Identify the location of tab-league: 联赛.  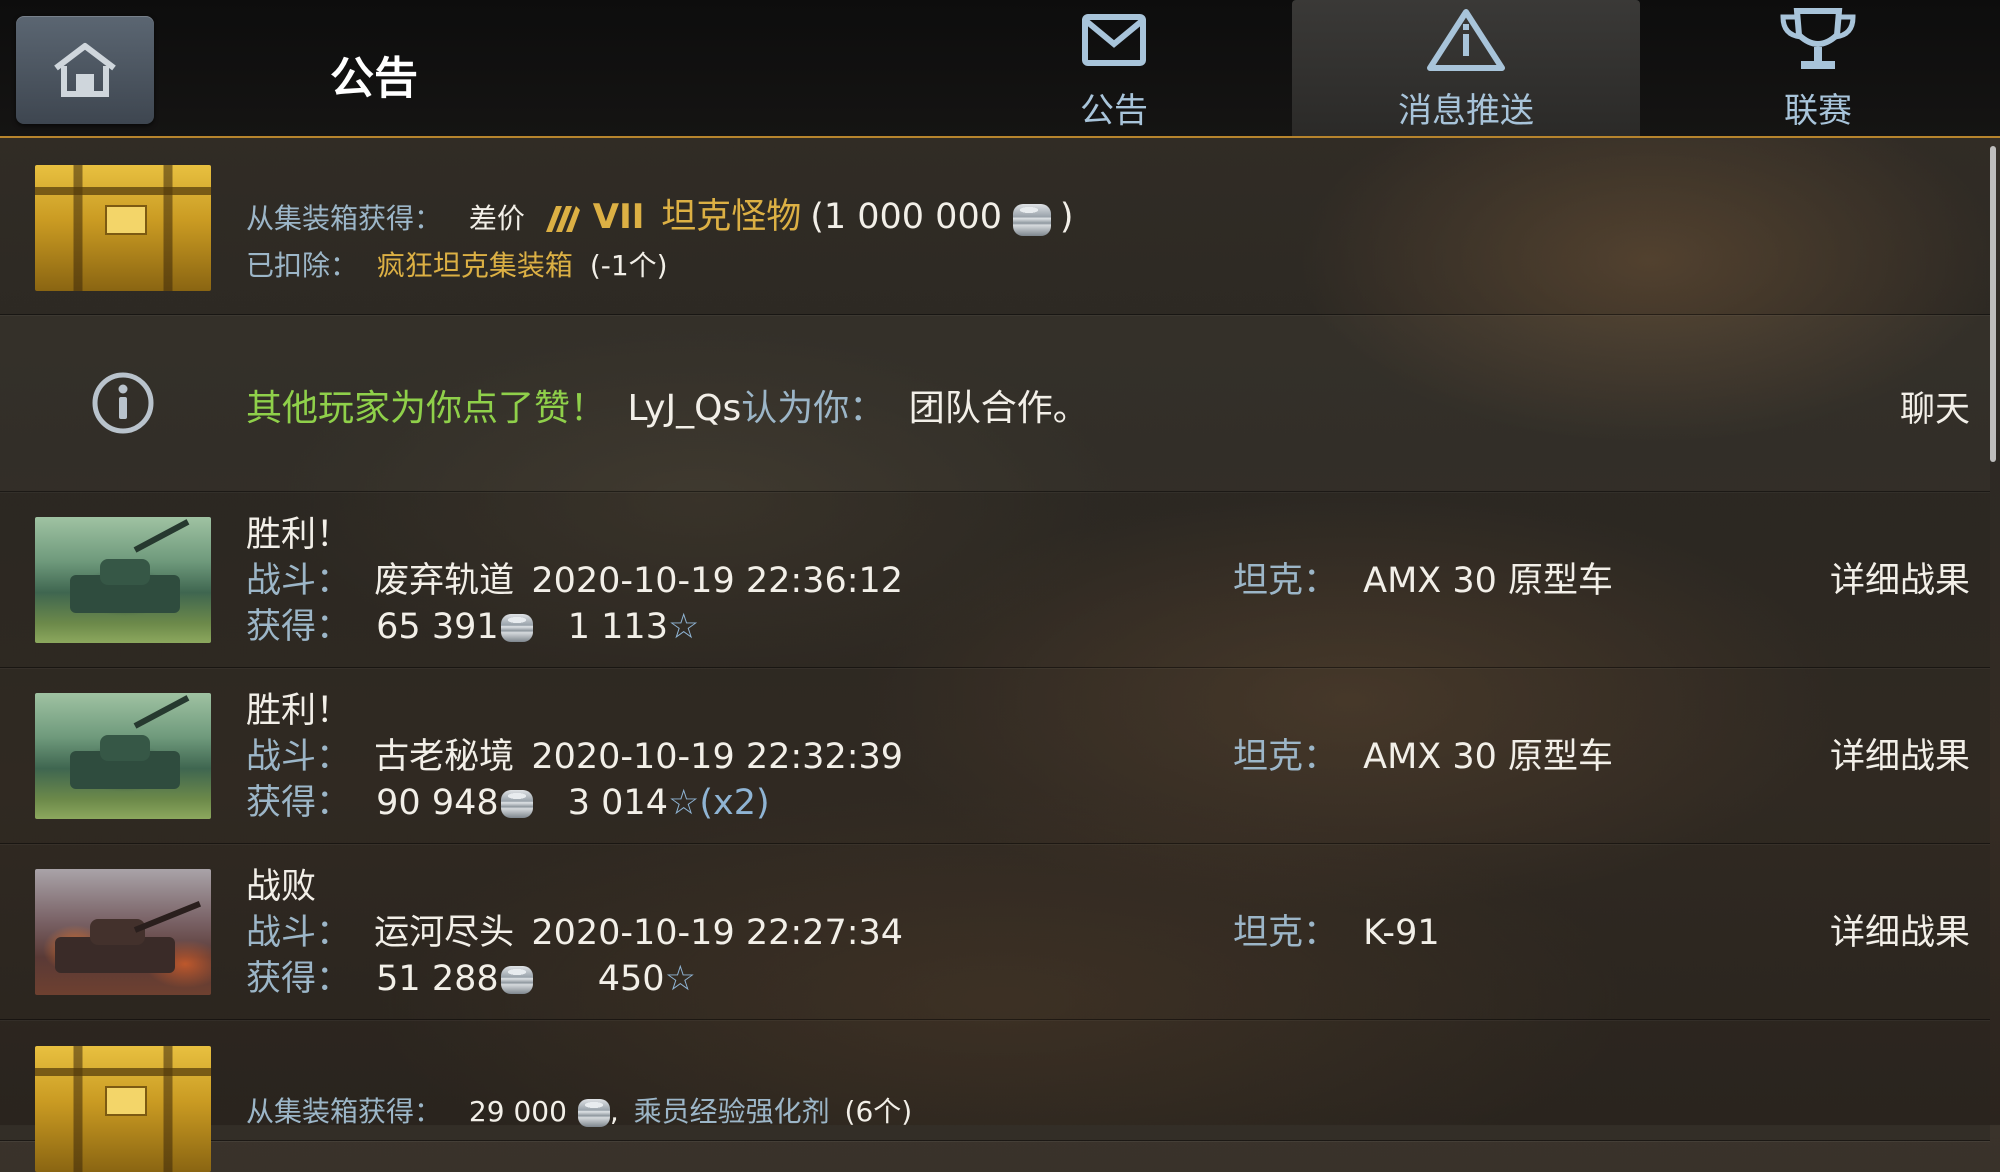
(1818, 68).